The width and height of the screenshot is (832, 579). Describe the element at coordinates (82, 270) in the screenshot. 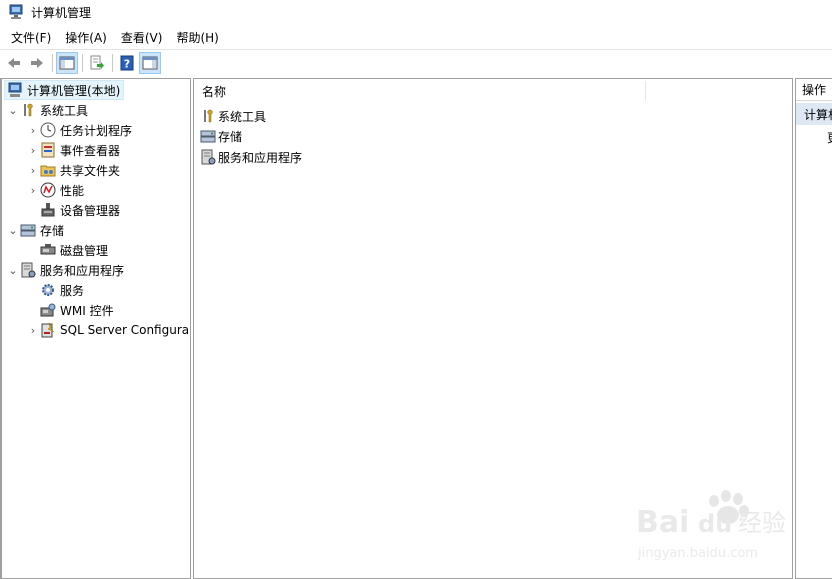

I see `tree-item-label: 服务和应用程序` at that location.